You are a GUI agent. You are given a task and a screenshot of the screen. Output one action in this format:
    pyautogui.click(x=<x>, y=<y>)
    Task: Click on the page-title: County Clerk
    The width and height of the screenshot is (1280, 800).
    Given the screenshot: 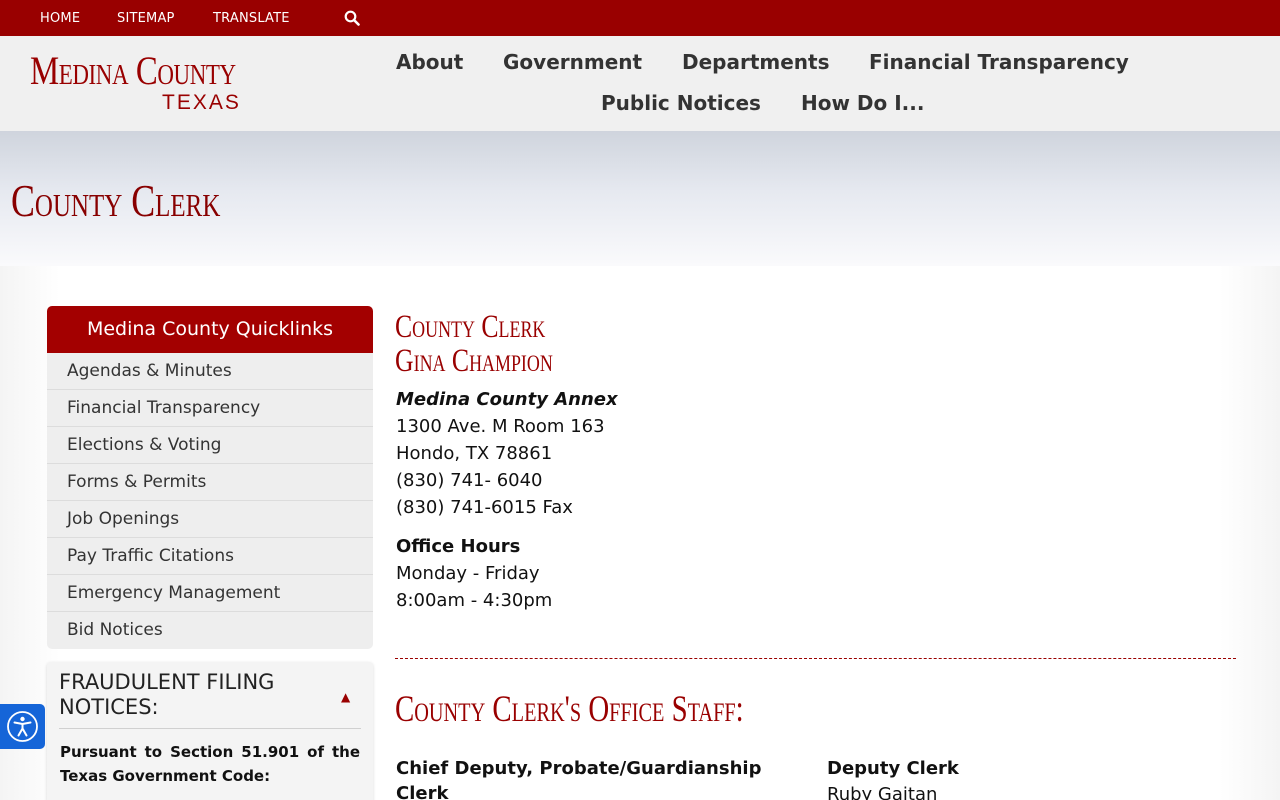 What is the action you would take?
    pyautogui.click(x=116, y=200)
    